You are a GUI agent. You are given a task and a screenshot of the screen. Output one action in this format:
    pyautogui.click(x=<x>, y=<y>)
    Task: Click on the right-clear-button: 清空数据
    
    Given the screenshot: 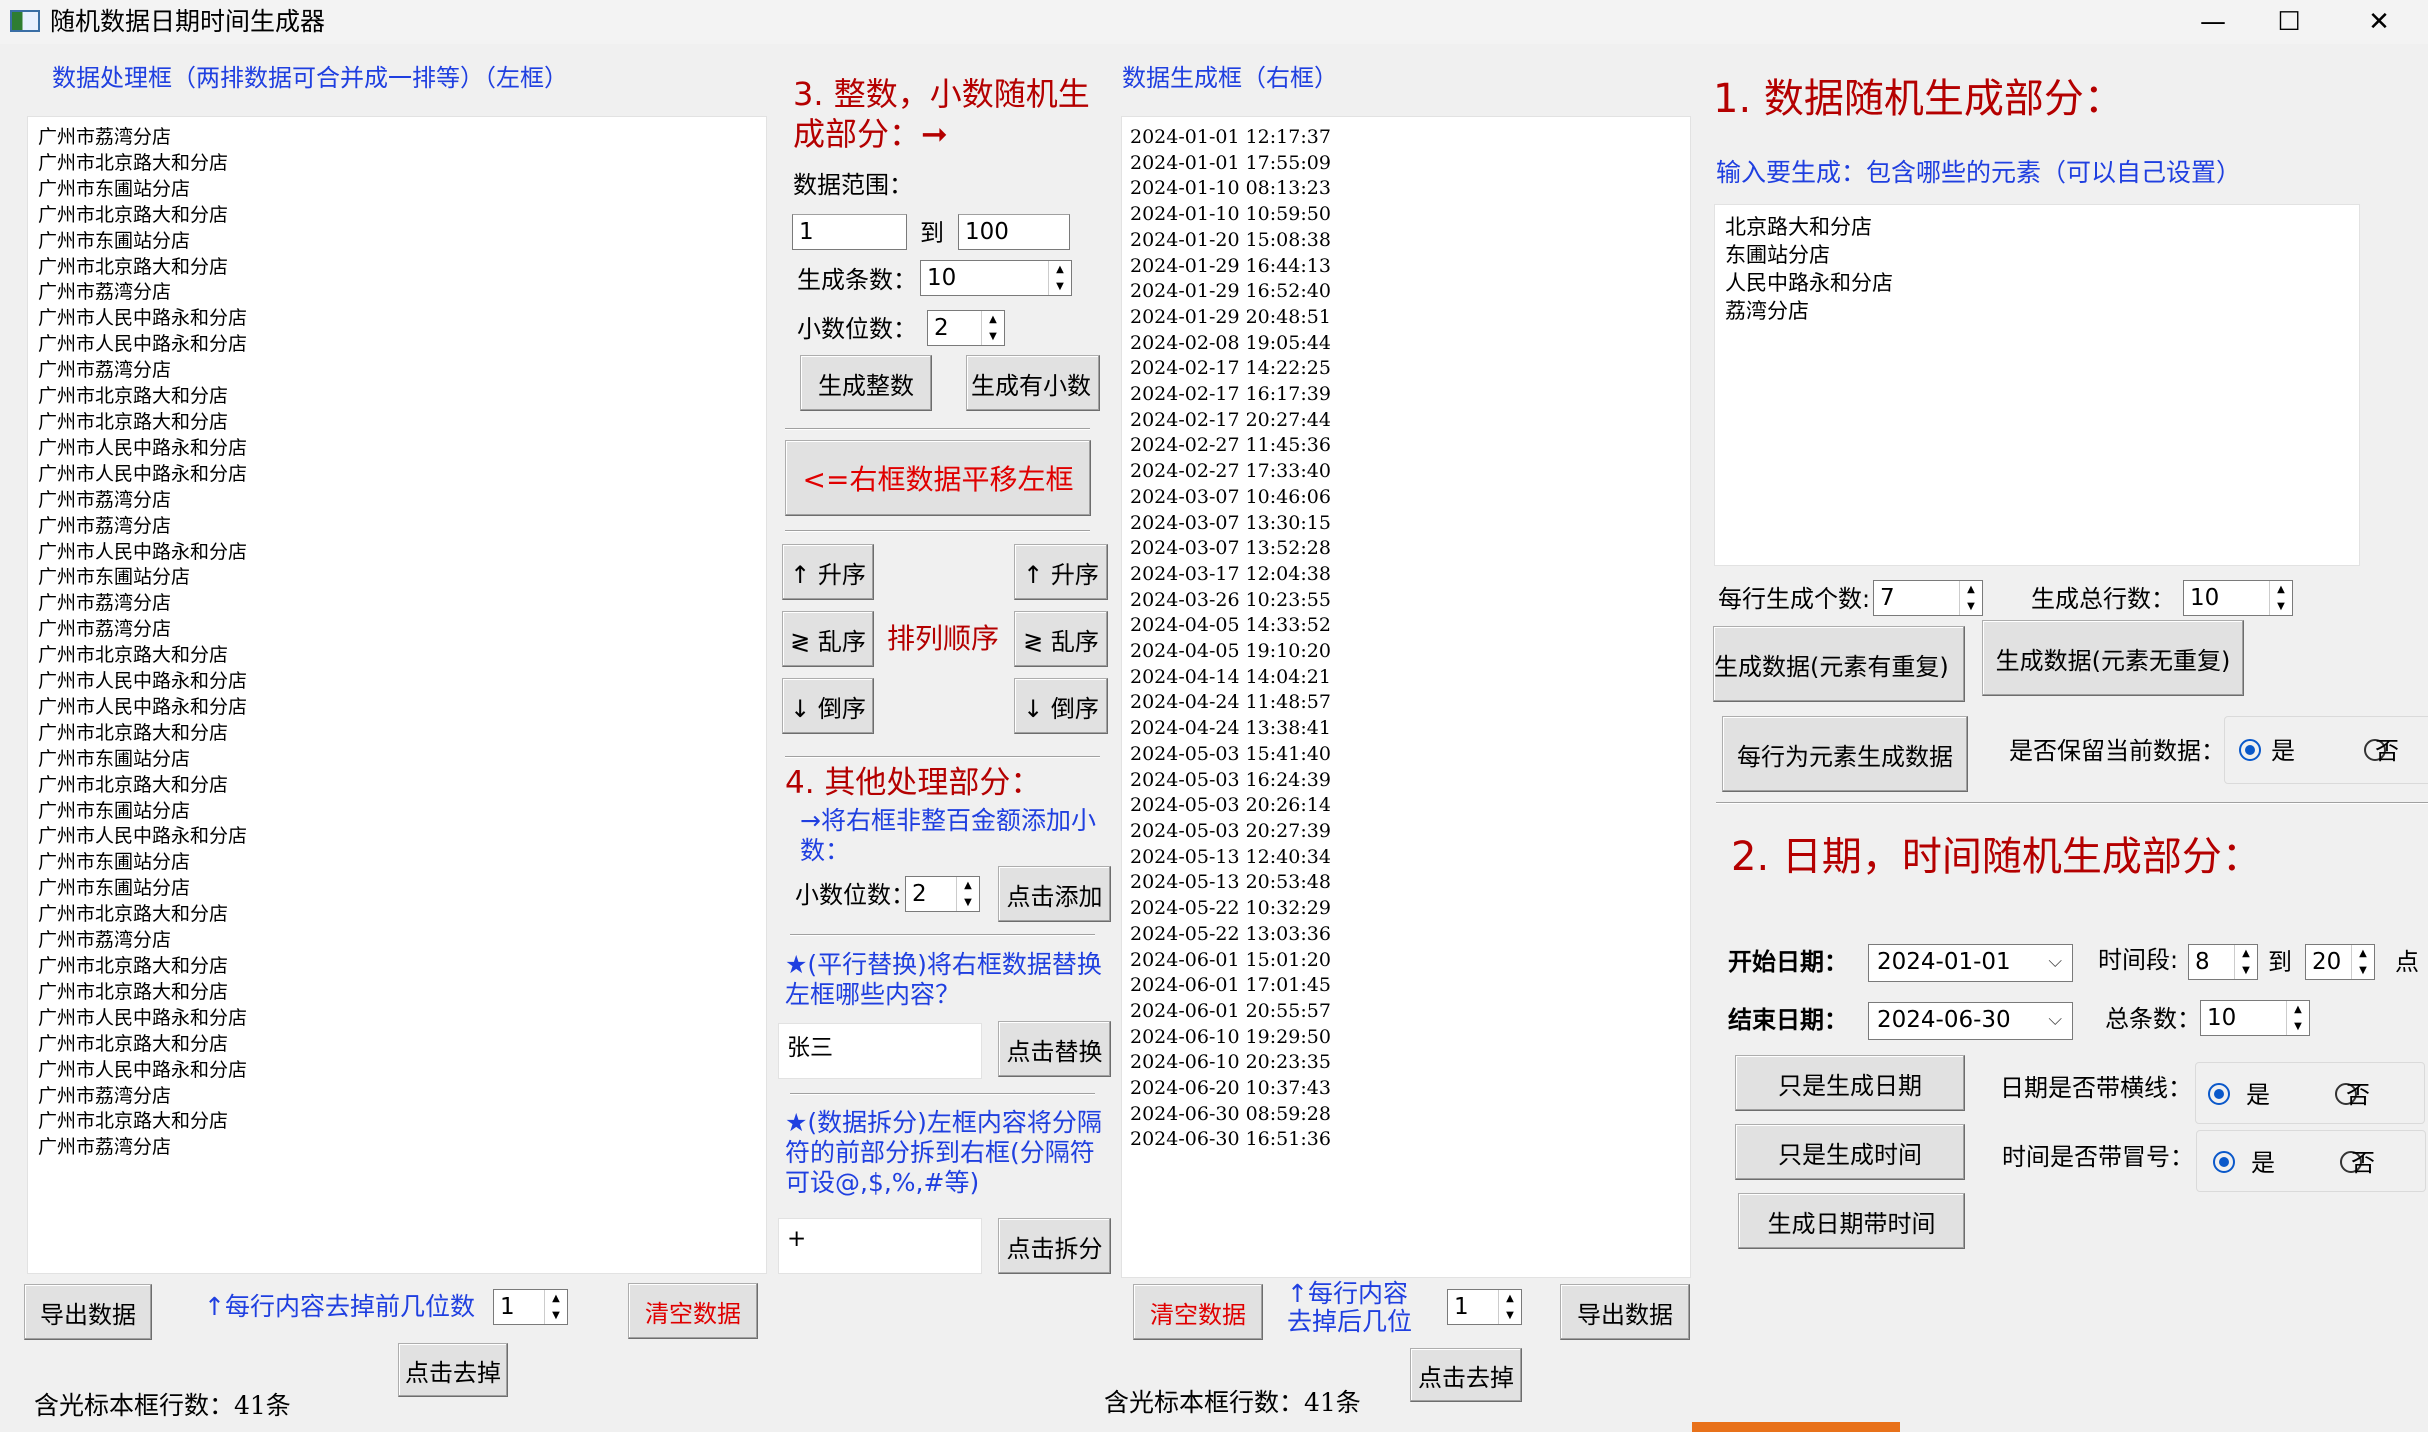 What is the action you would take?
    pyautogui.click(x=1198, y=1312)
    